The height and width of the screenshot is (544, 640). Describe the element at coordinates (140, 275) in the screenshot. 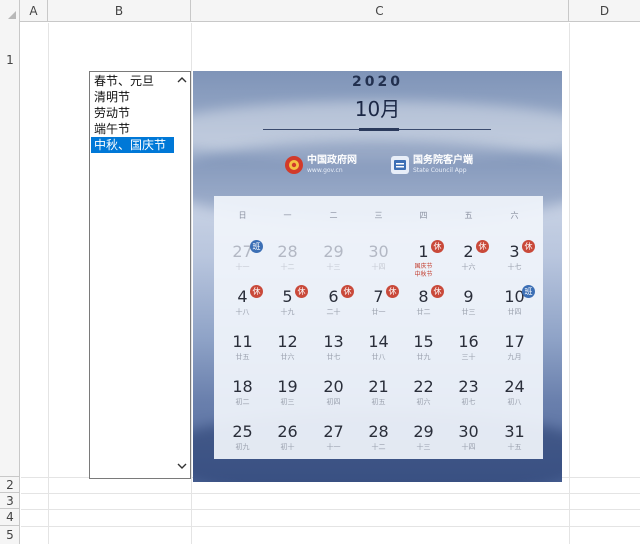

I see `holiday-listbox: 春节、元旦 清明节 劳动节 端午节 中秋、国庆节` at that location.